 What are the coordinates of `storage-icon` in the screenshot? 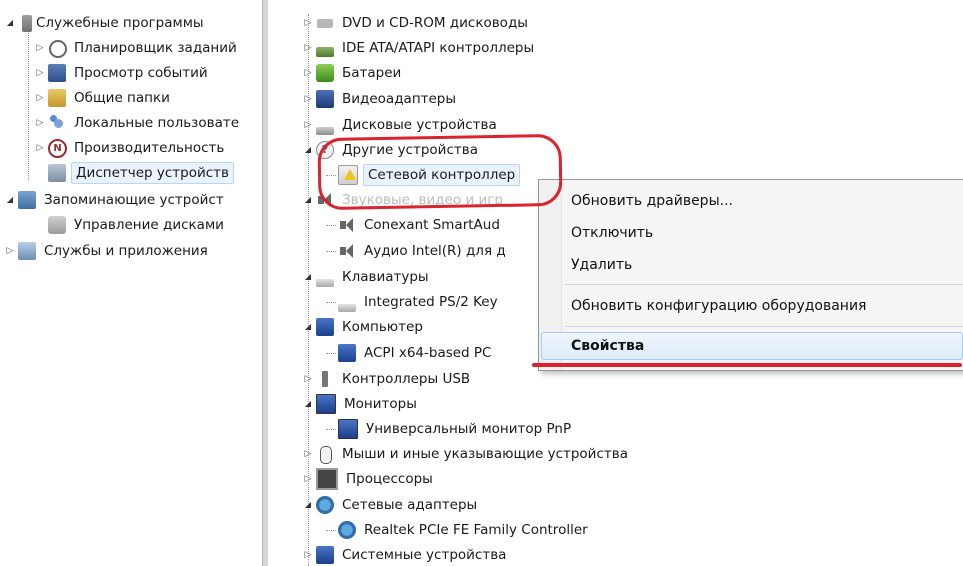 It's located at (27, 200).